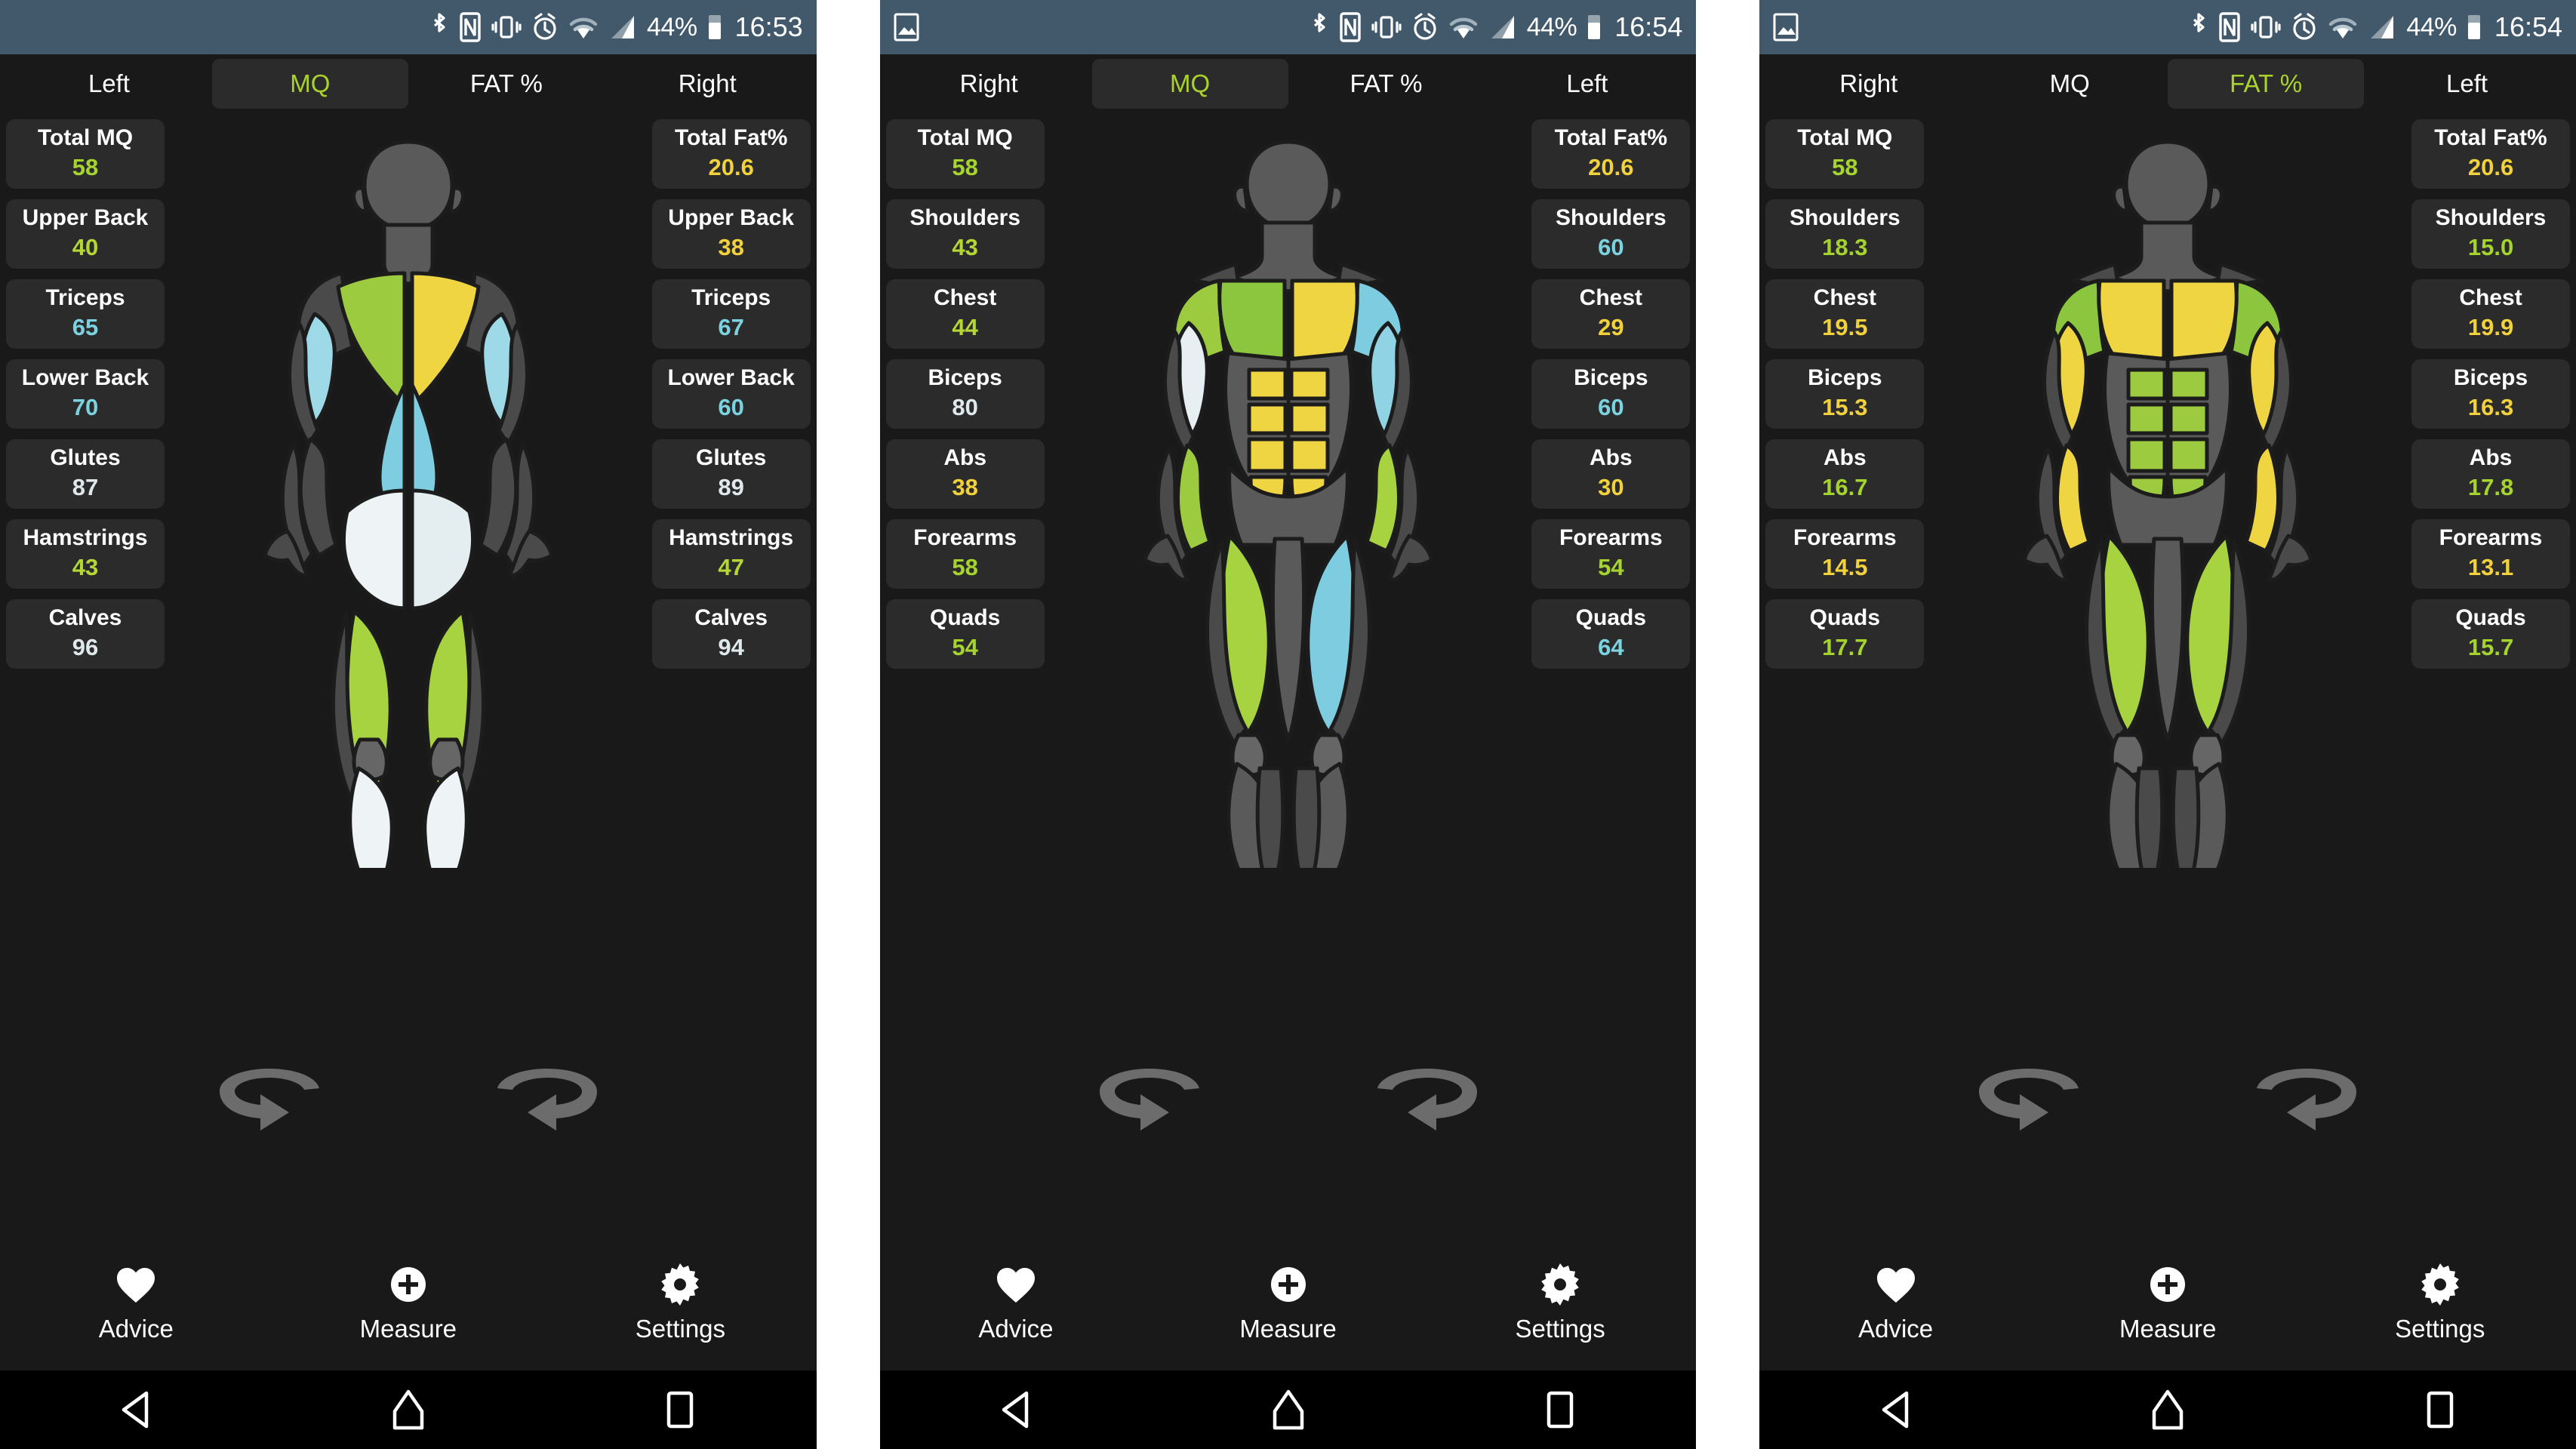  What do you see at coordinates (2491, 554) in the screenshot?
I see `metric-card: Forearms 13.1` at bounding box center [2491, 554].